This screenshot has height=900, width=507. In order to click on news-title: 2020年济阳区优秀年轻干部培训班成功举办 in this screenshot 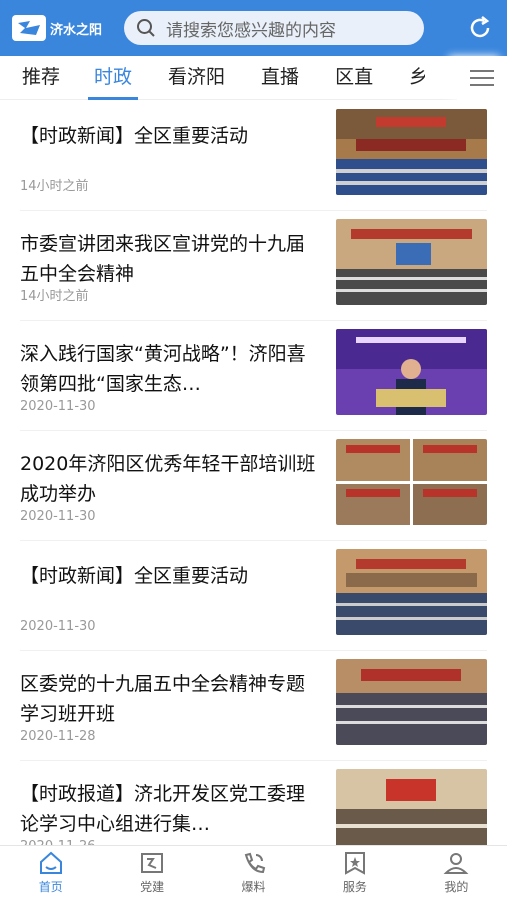, I will do `click(168, 479)`.